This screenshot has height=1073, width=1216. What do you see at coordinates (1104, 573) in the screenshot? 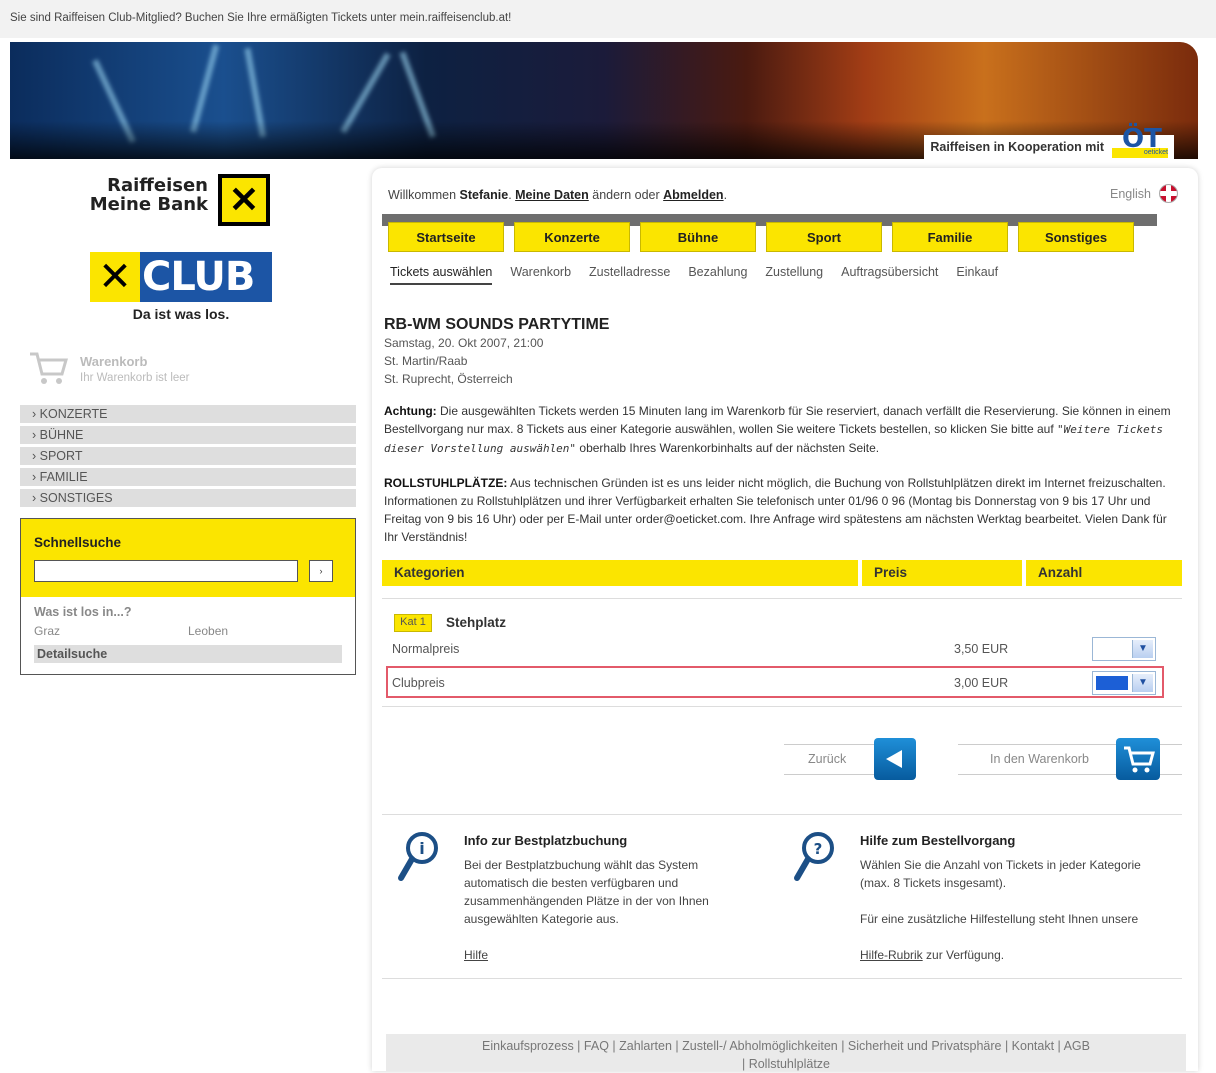
I see `header-anzahl: Anzahl` at bounding box center [1104, 573].